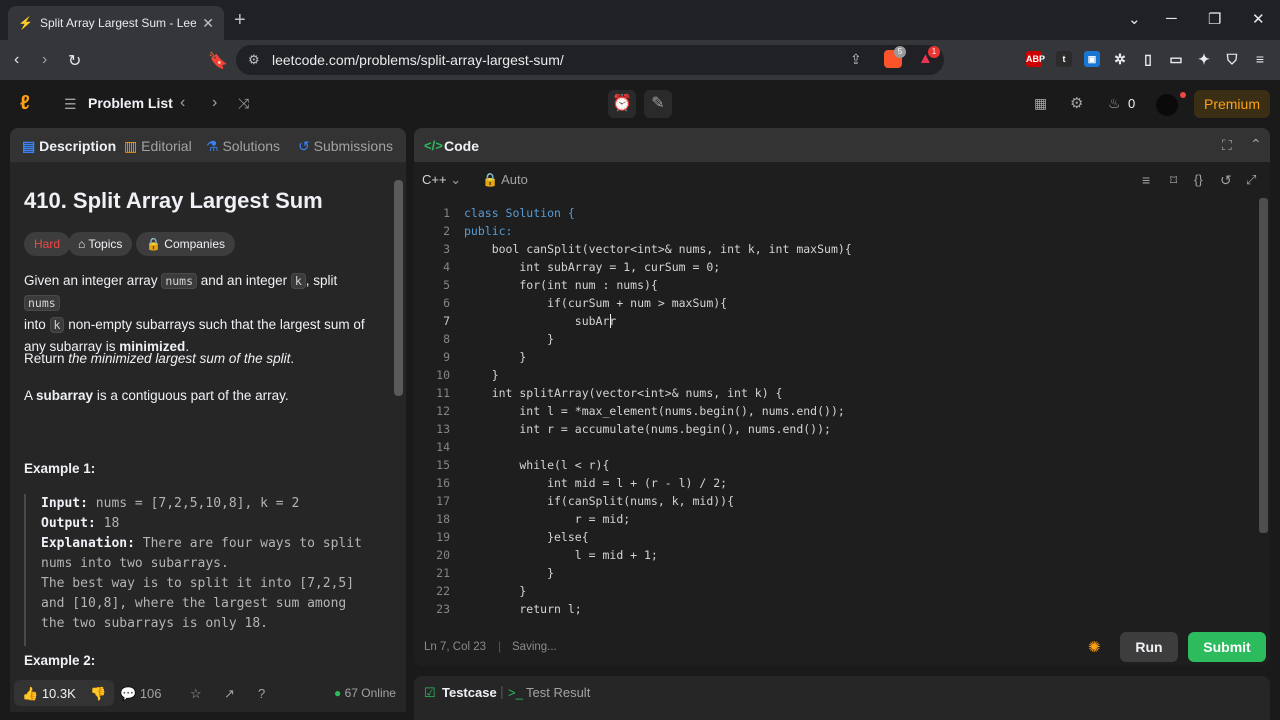 The width and height of the screenshot is (1280, 720). What do you see at coordinates (1134, 19) in the screenshot?
I see `tab-search-icon: ⌄` at bounding box center [1134, 19].